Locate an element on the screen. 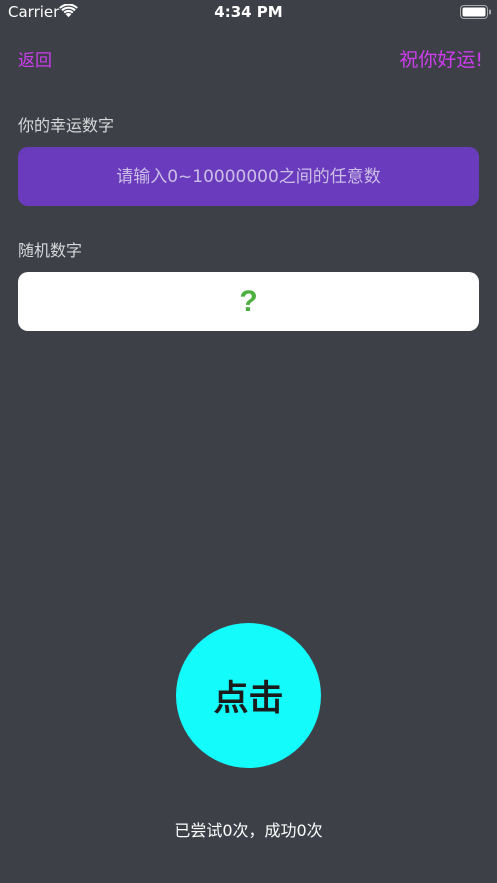 This screenshot has width=497, height=883. status-bar: Carrier 4:34 PM is located at coordinates (248, 13).